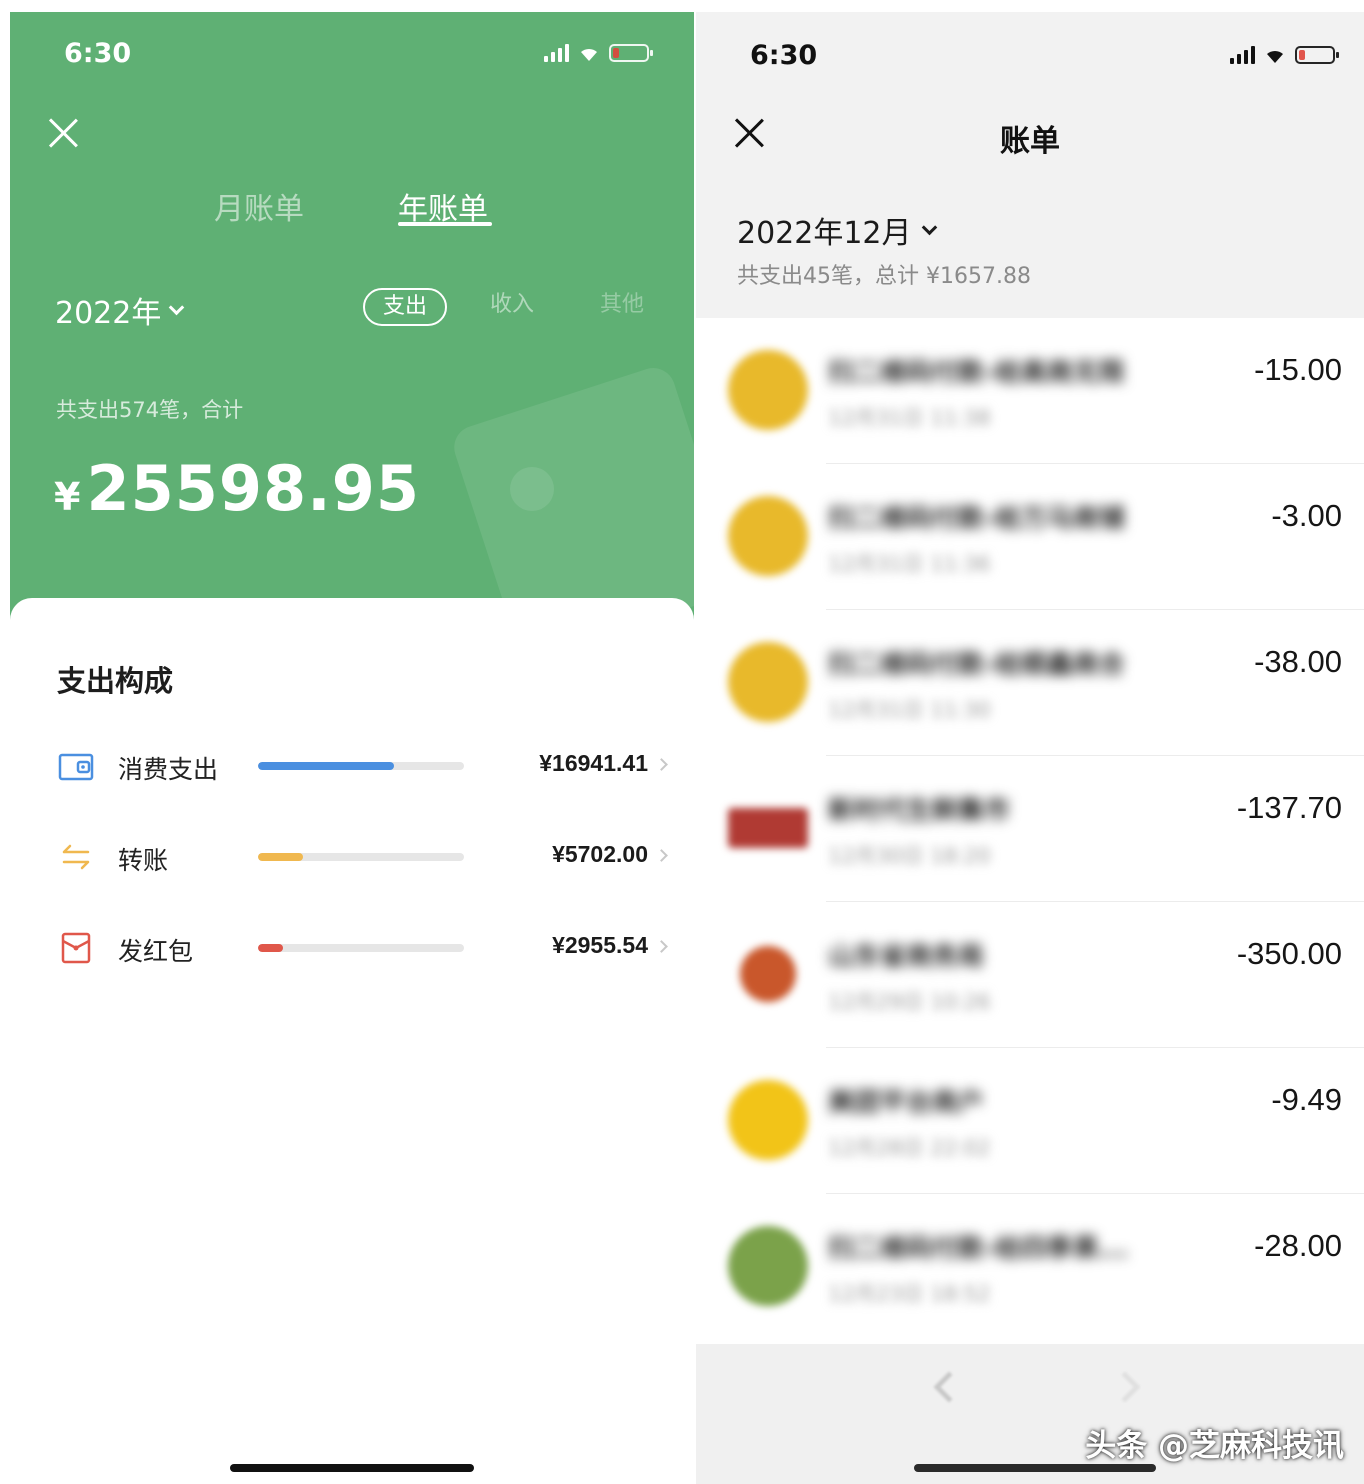 The width and height of the screenshot is (1364, 1484). I want to click on transaction-amount: -137.70, so click(1289, 807).